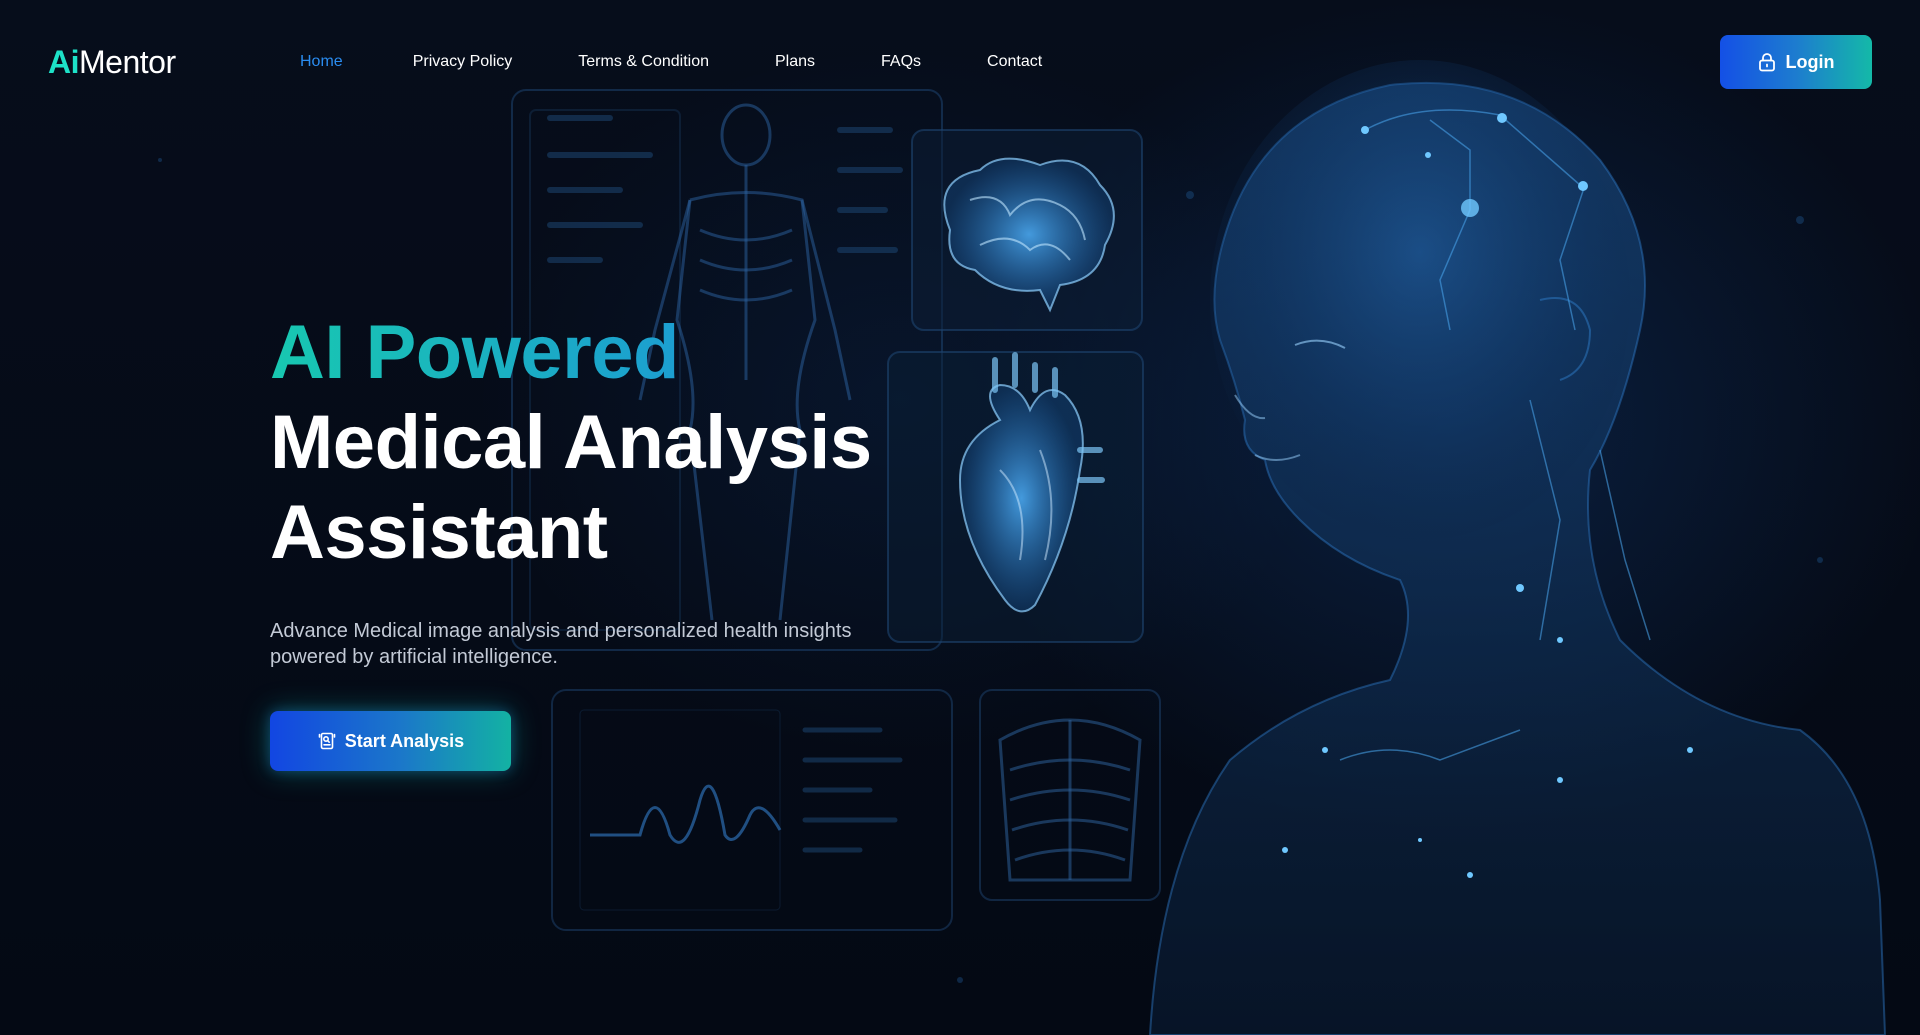 This screenshot has height=1035, width=1920. What do you see at coordinates (643, 62) in the screenshot?
I see `nav-terms-condition: Terms & Condition` at bounding box center [643, 62].